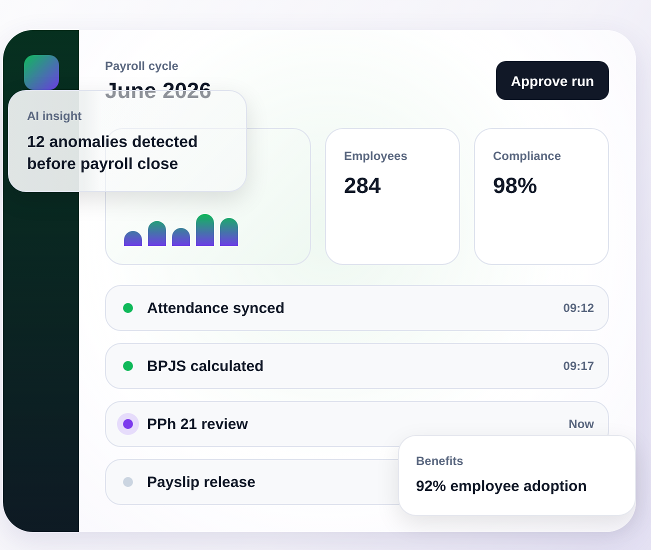 The height and width of the screenshot is (550, 651). I want to click on stat-value: 98%, so click(515, 186).